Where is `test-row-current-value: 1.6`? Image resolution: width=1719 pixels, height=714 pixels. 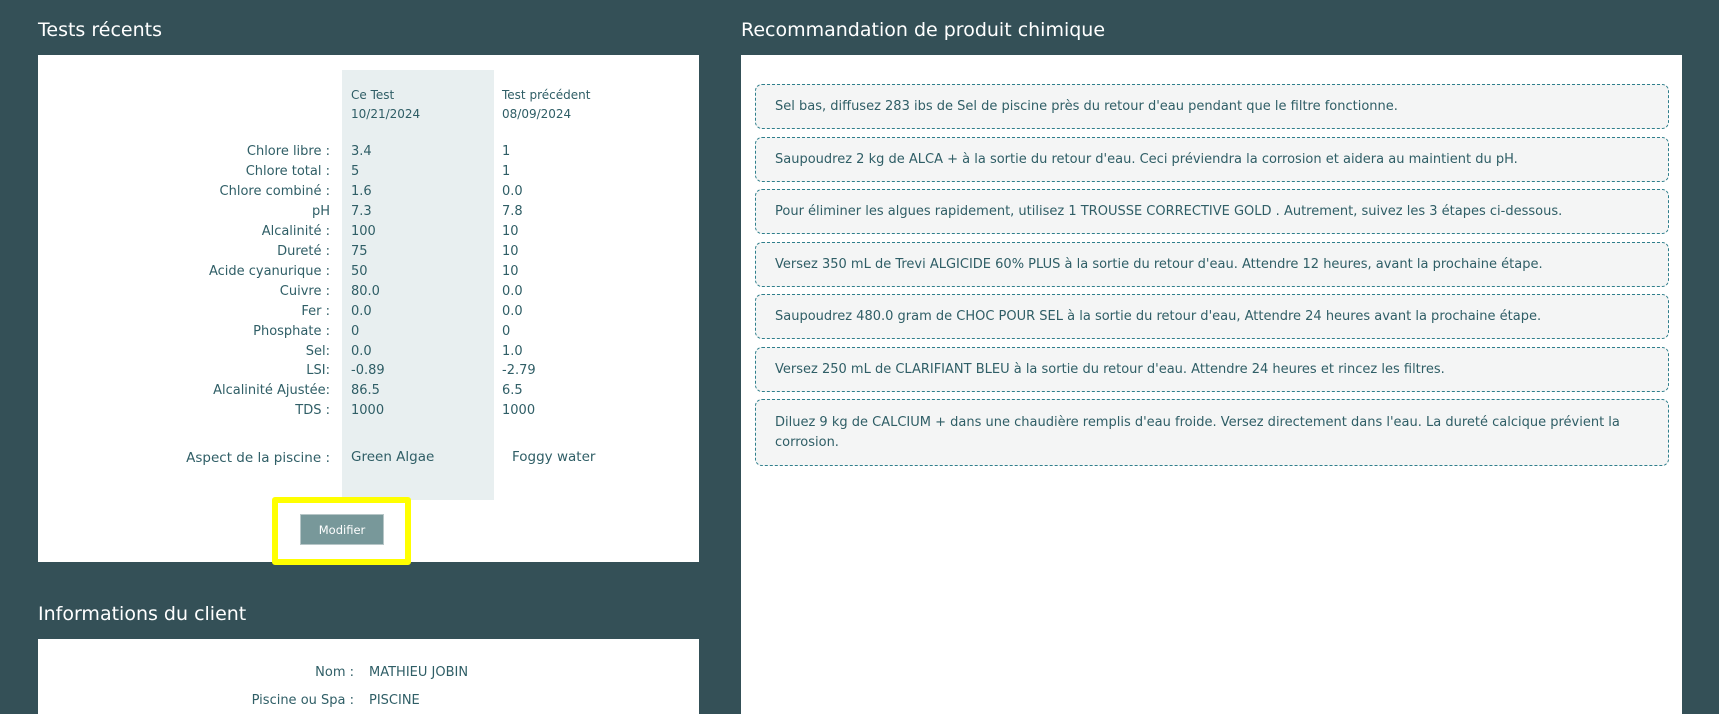
test-row-current-value: 1.6 is located at coordinates (361, 191).